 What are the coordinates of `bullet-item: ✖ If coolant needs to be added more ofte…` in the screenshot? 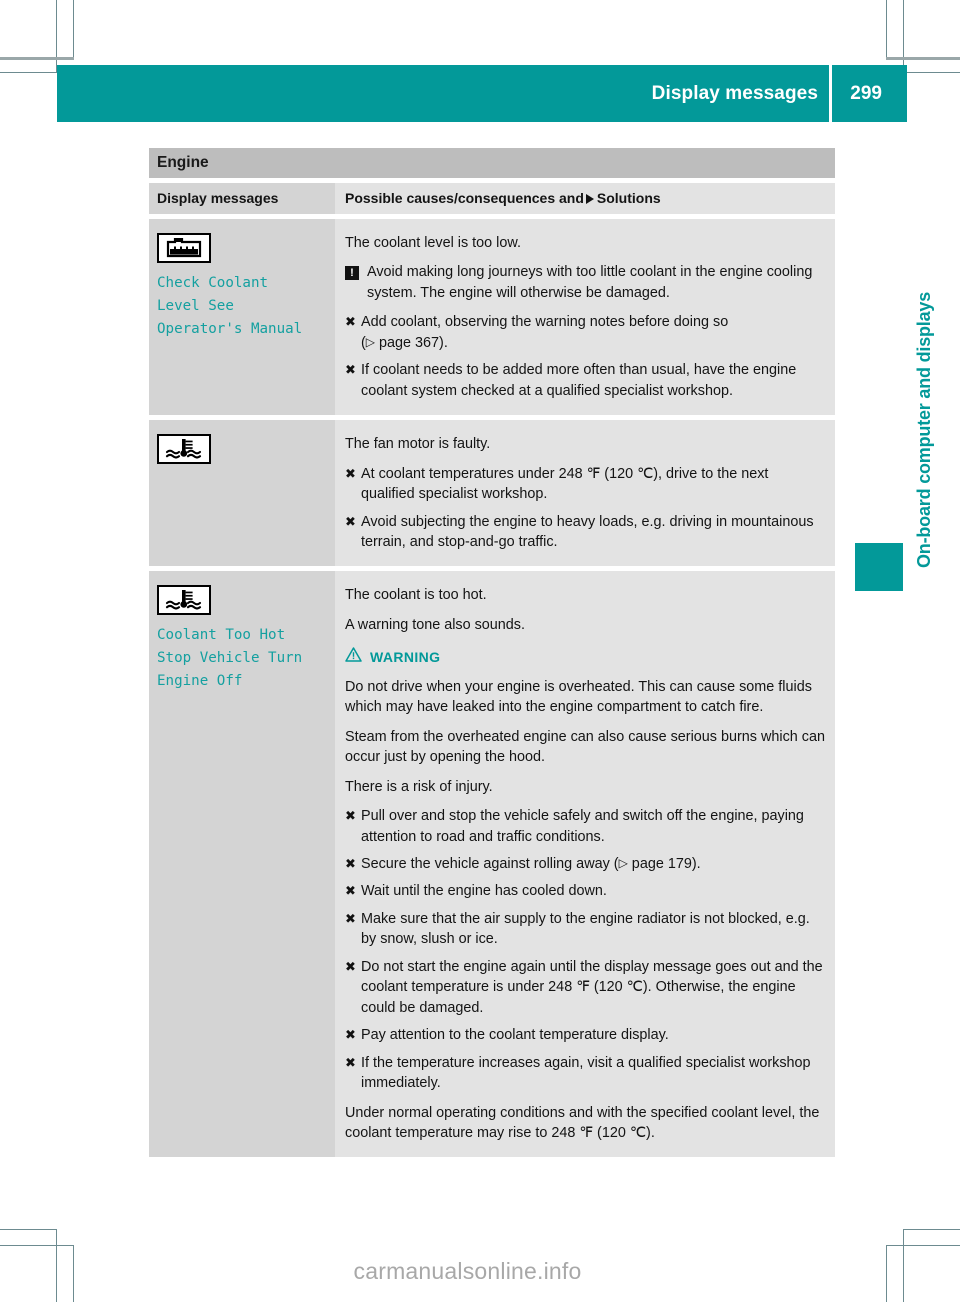 It's located at (585, 380).